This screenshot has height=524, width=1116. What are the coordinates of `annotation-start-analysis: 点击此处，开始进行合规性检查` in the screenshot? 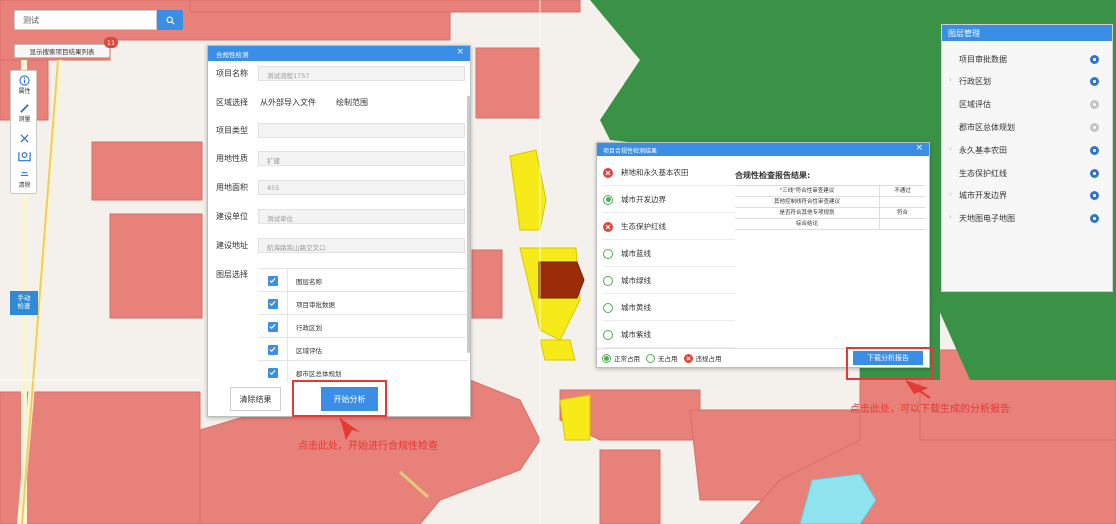 It's located at (368, 446).